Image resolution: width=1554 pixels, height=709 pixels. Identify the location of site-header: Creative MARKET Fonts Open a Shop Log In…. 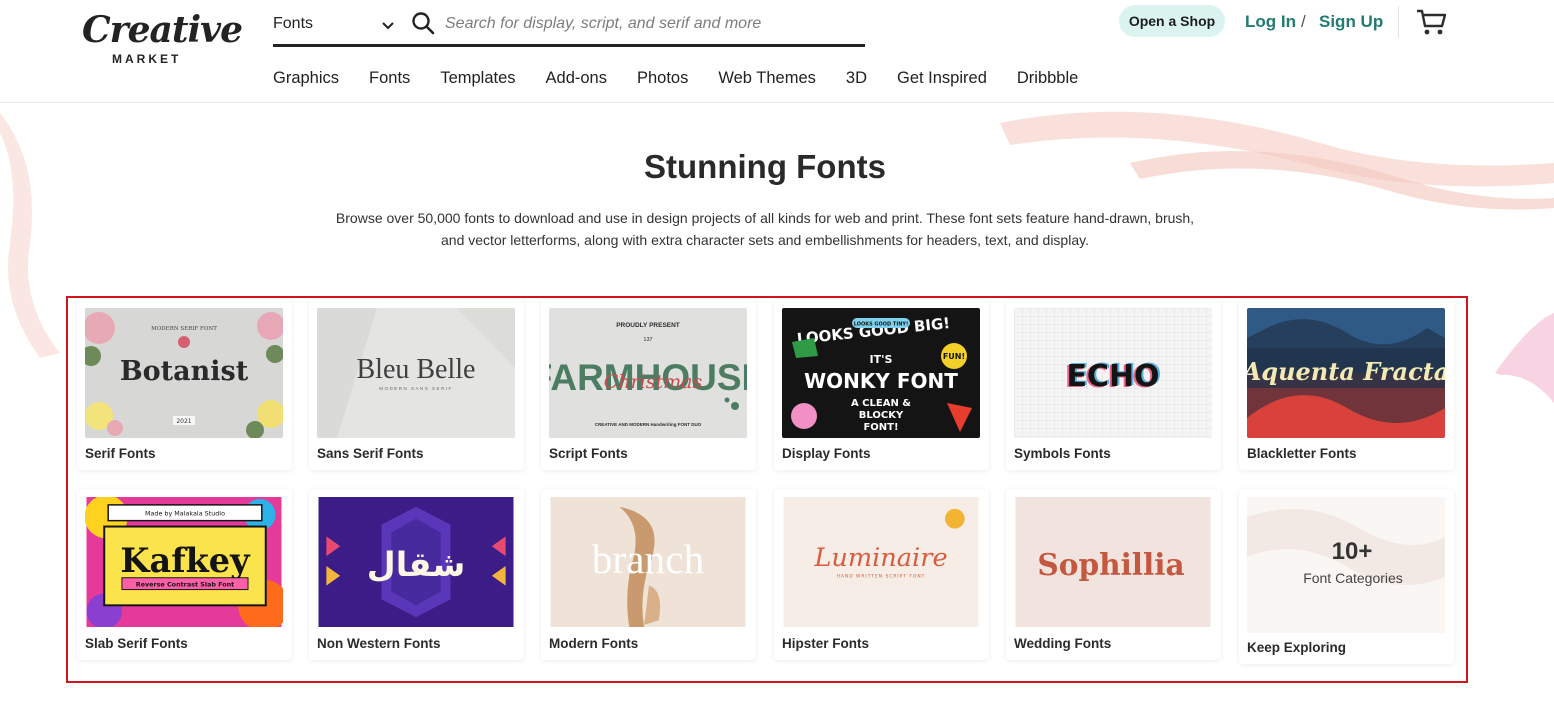
(777, 51).